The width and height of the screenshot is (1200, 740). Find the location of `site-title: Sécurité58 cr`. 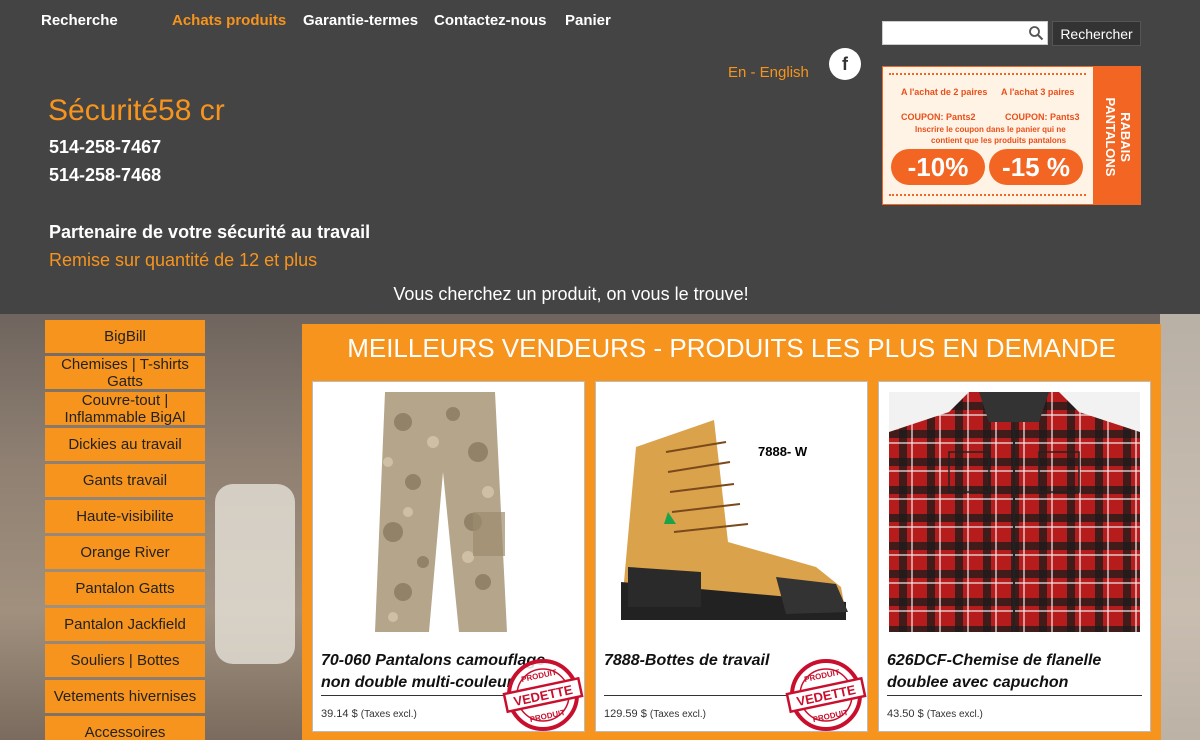

site-title: Sécurité58 cr is located at coordinates (136, 110).